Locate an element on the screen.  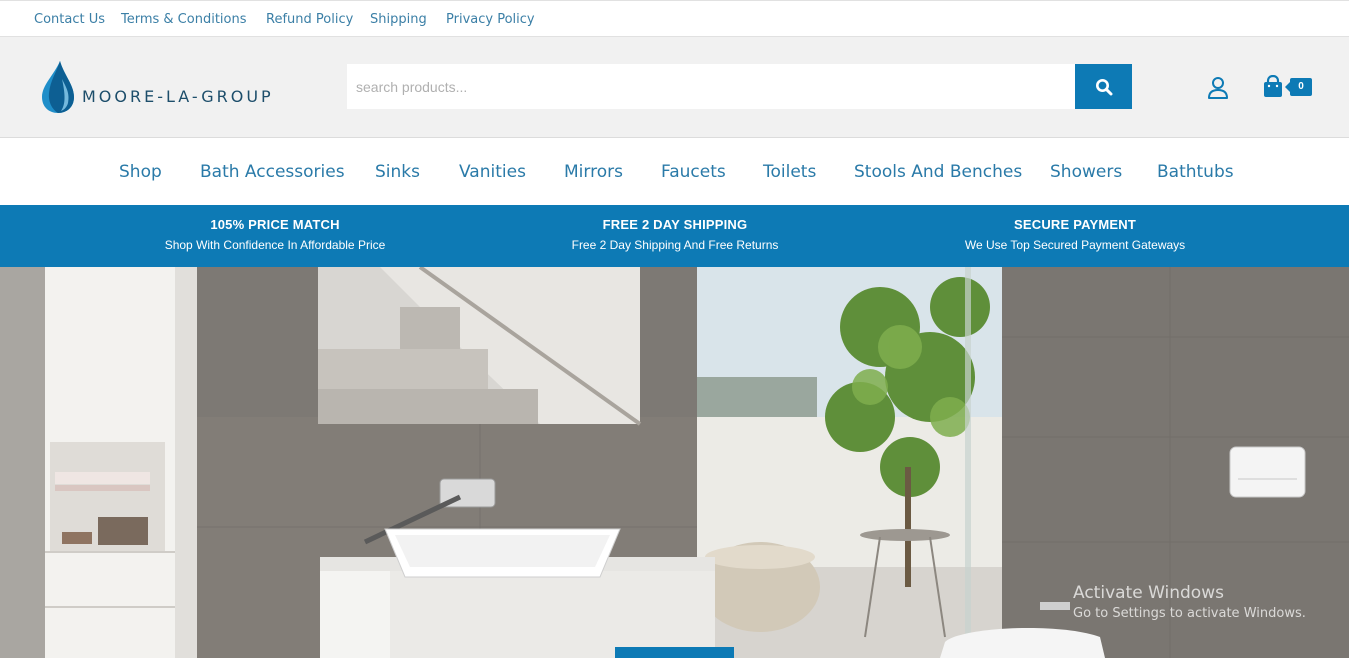
search-input is located at coordinates (711, 86).